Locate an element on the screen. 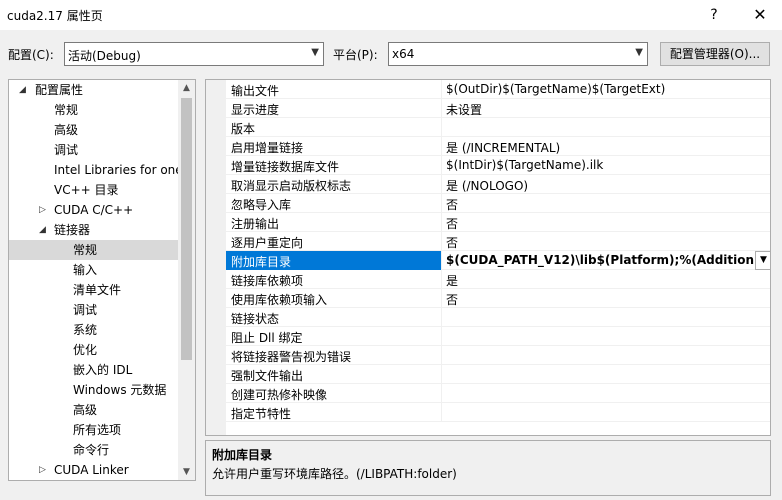 This screenshot has height=500, width=782. property-name: 指定节特性 is located at coordinates (261, 414).